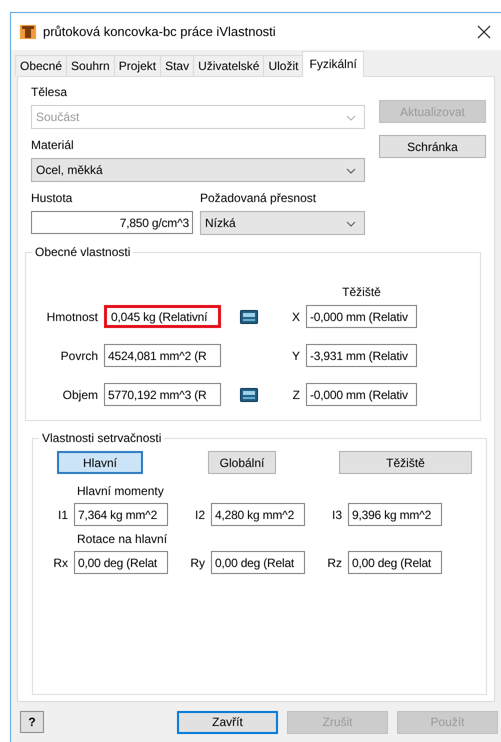 The image size is (501, 742). I want to click on field-label: Požadovaná přesnost, so click(259, 198).